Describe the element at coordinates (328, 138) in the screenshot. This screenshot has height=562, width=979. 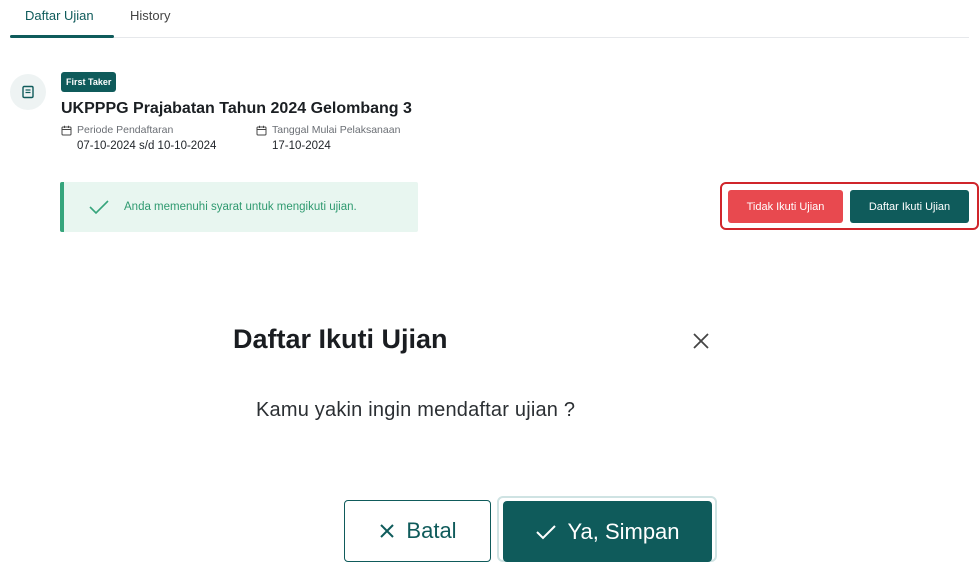
I see `start-date: Tanggal Mulai Pelaksanaan 17-10-2024` at that location.